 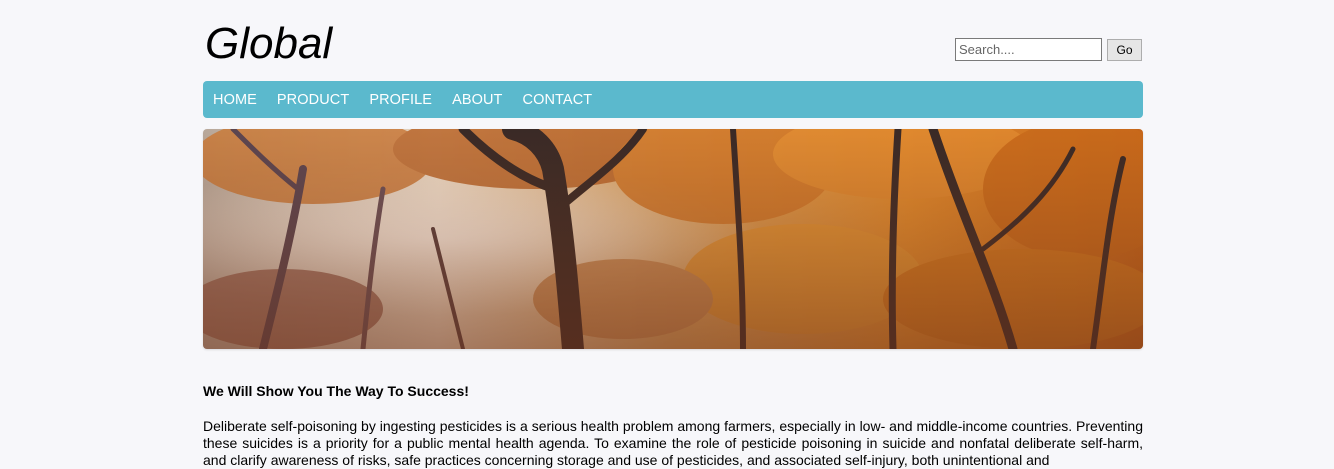 What do you see at coordinates (400, 100) in the screenshot?
I see `nav-item-profile: PROFILE` at bounding box center [400, 100].